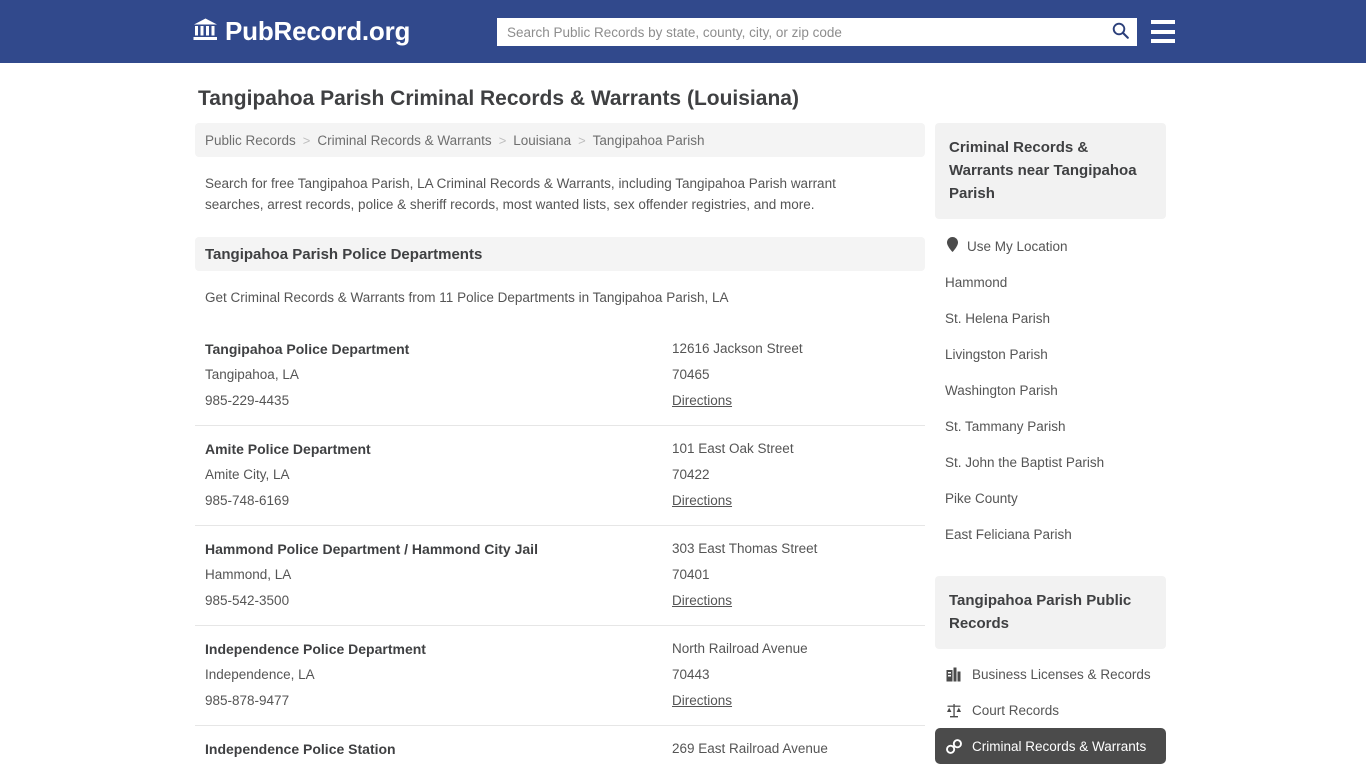 Image resolution: width=1366 pixels, height=768 pixels. Describe the element at coordinates (793, 675) in the screenshot. I see `listing-right-column: North Railroad Avenue 70443 Directions` at that location.